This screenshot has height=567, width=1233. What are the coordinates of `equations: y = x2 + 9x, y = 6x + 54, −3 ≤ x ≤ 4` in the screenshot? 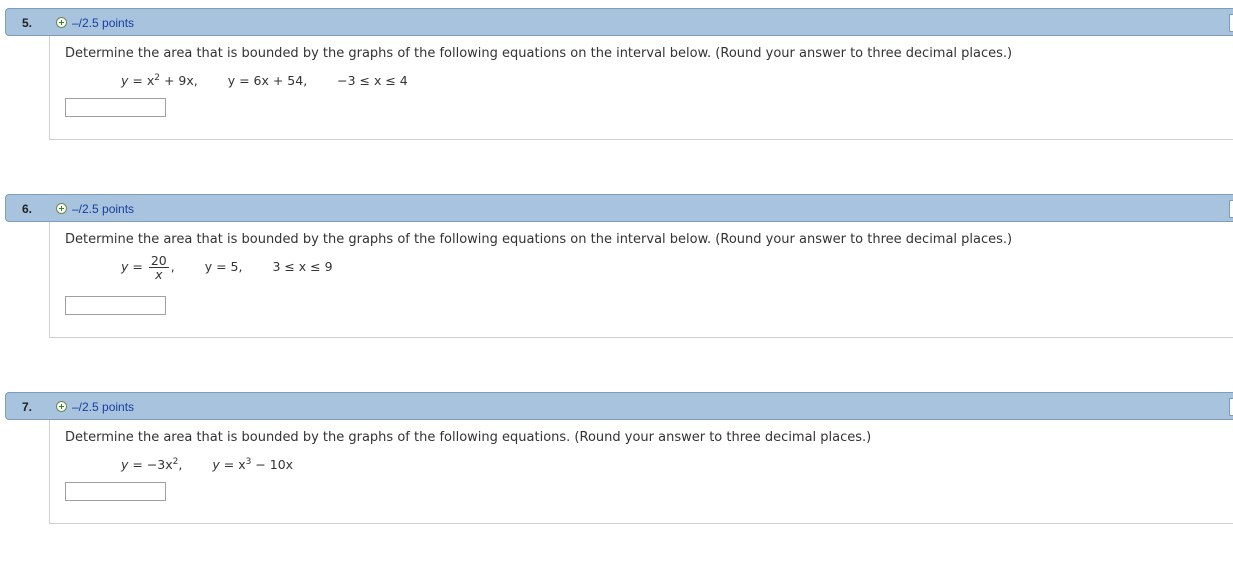 It's located at (264, 80).